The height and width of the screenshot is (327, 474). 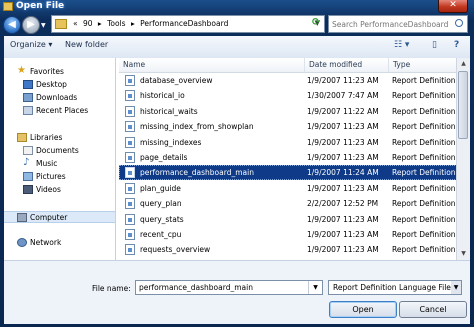 What do you see at coordinates (12, 25) in the screenshot?
I see `back-button: ◀` at bounding box center [12, 25].